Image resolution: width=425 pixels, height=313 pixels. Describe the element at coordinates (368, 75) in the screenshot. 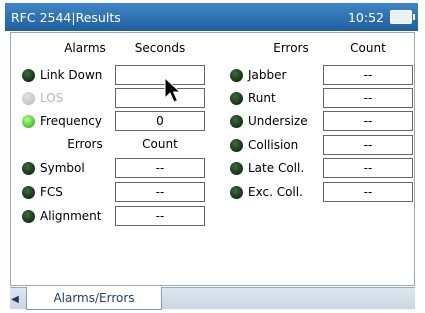

I see `jabber-count: --` at that location.